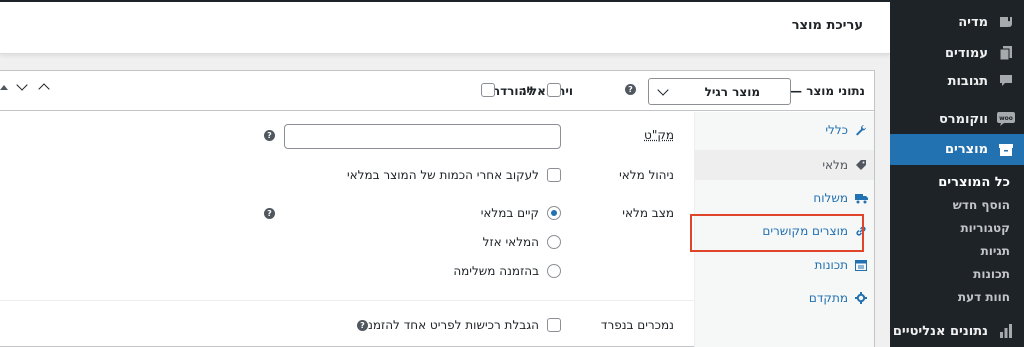  Describe the element at coordinates (488, 90) in the screenshot. I see `download-checkbox` at that location.